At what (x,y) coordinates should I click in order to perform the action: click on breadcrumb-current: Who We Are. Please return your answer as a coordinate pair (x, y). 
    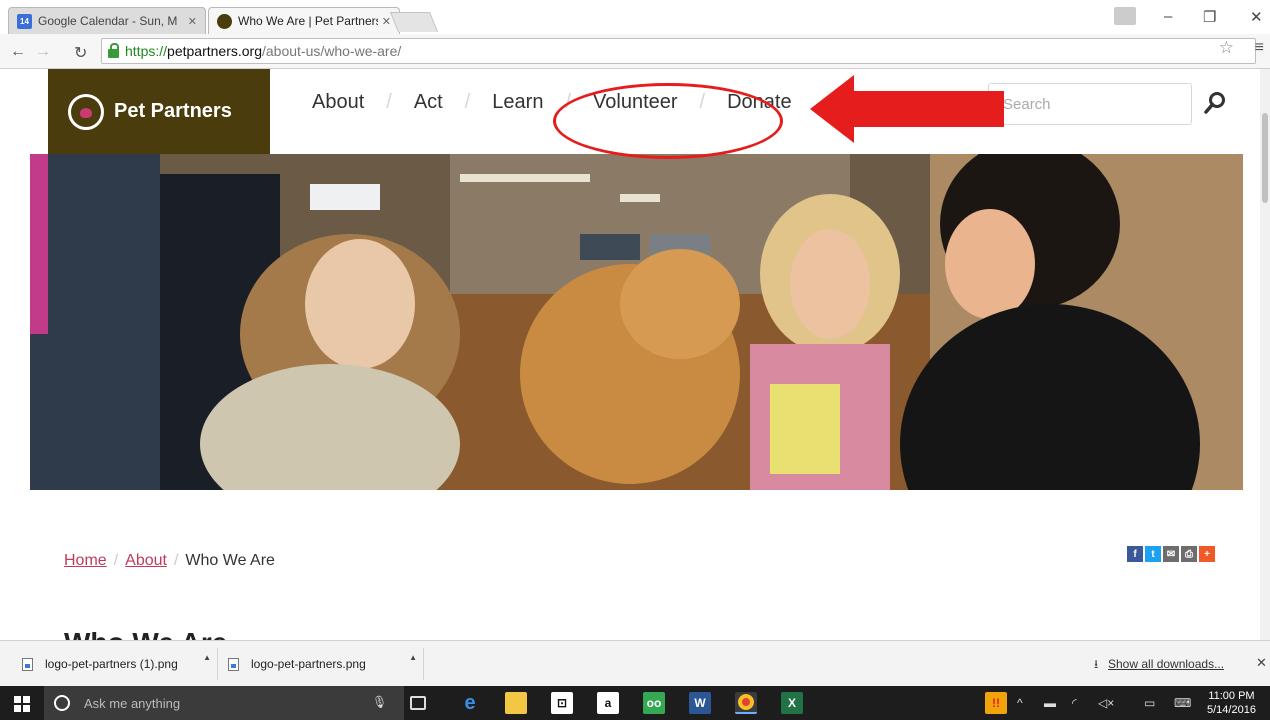
    Looking at the image, I should click on (230, 560).